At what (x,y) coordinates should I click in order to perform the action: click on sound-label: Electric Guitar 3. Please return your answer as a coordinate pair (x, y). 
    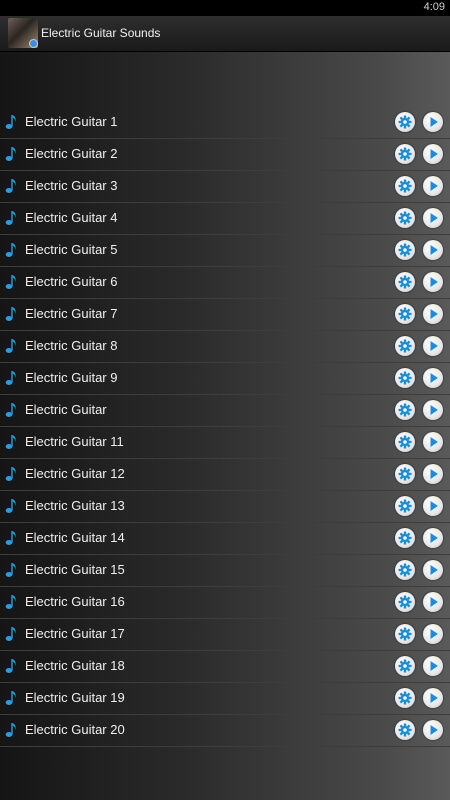
    Looking at the image, I should click on (71, 185).